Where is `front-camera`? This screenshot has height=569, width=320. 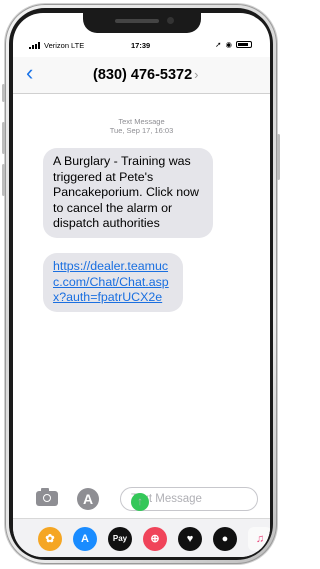 front-camera is located at coordinates (170, 20).